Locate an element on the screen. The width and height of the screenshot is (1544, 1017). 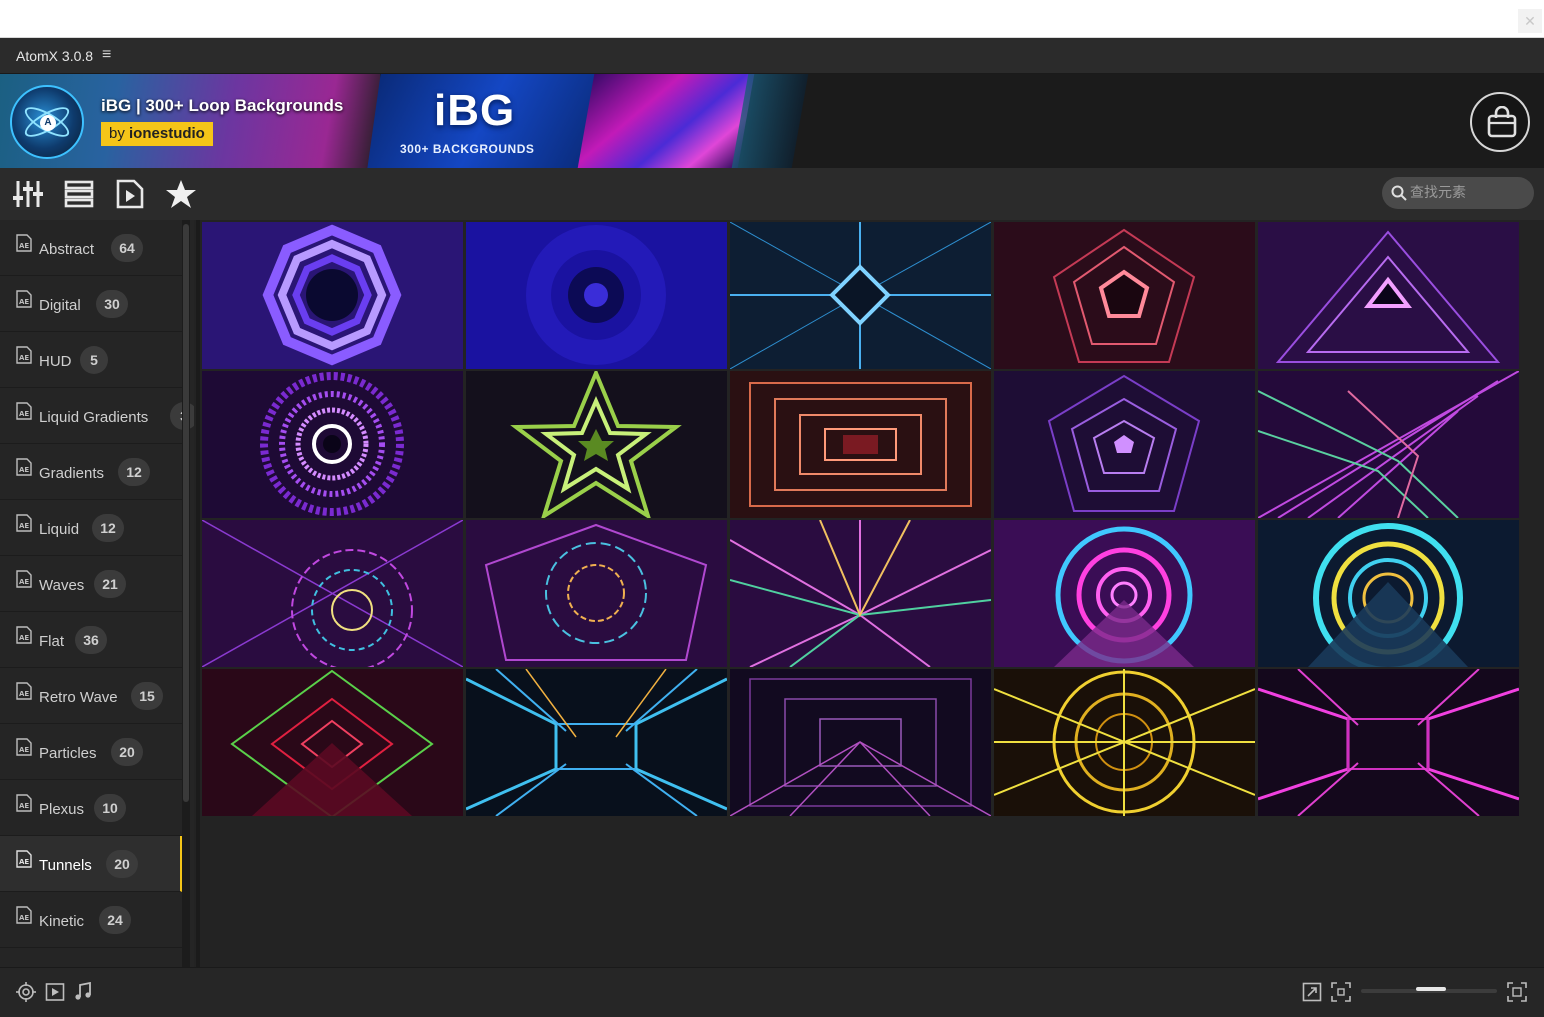
banner-ibg-logo: iBG is located at coordinates (475, 110).